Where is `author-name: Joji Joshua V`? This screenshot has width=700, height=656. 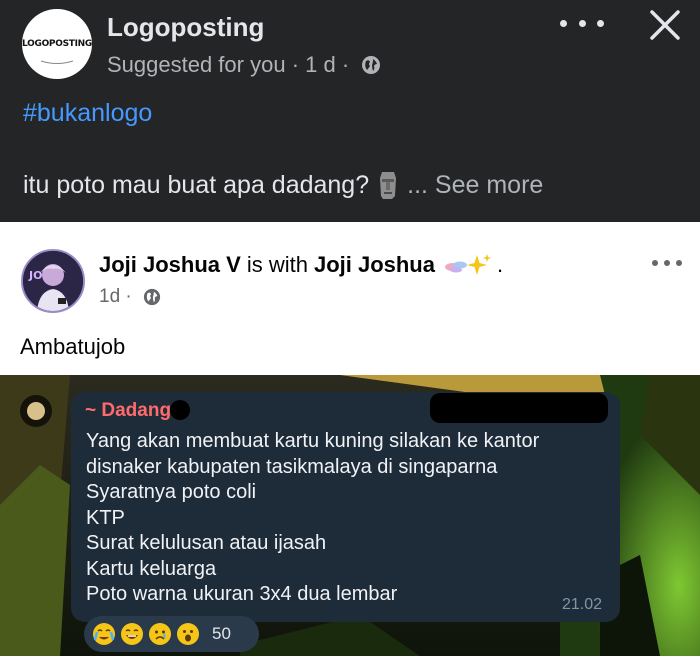 author-name: Joji Joshua V is located at coordinates (170, 265).